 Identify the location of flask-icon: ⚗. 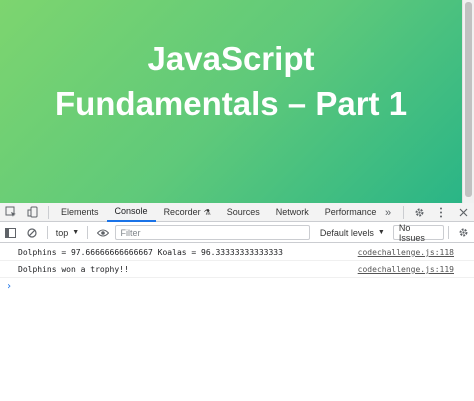
(207, 212).